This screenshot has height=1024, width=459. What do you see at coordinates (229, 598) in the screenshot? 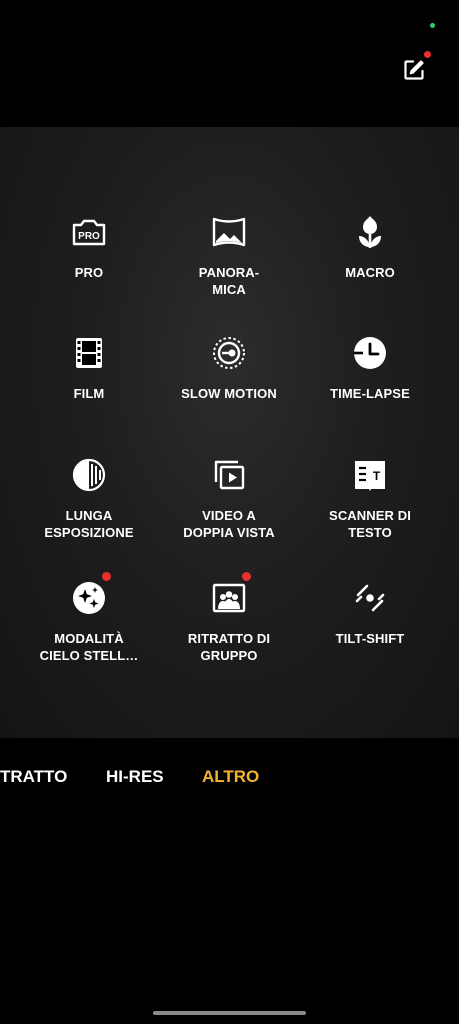
I see `group-portrait-icon` at bounding box center [229, 598].